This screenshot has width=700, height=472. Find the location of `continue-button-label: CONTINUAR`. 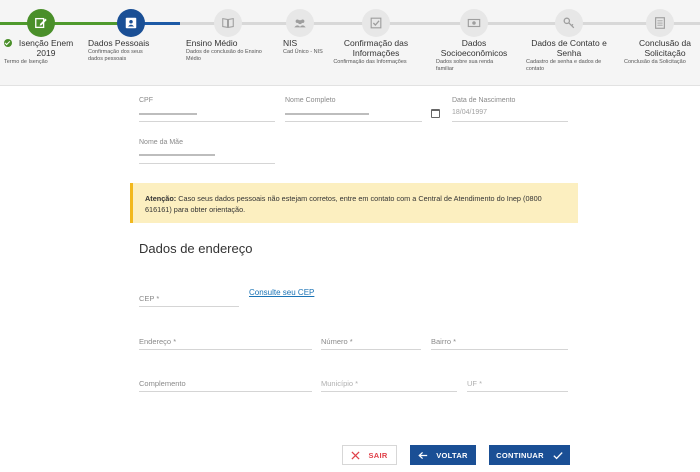

continue-button-label: CONTINUAR is located at coordinates (520, 455).